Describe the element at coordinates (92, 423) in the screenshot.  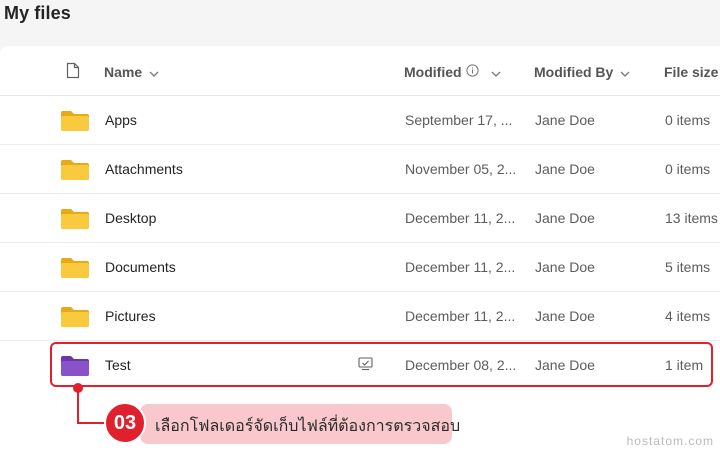
I see `callout-connector` at that location.